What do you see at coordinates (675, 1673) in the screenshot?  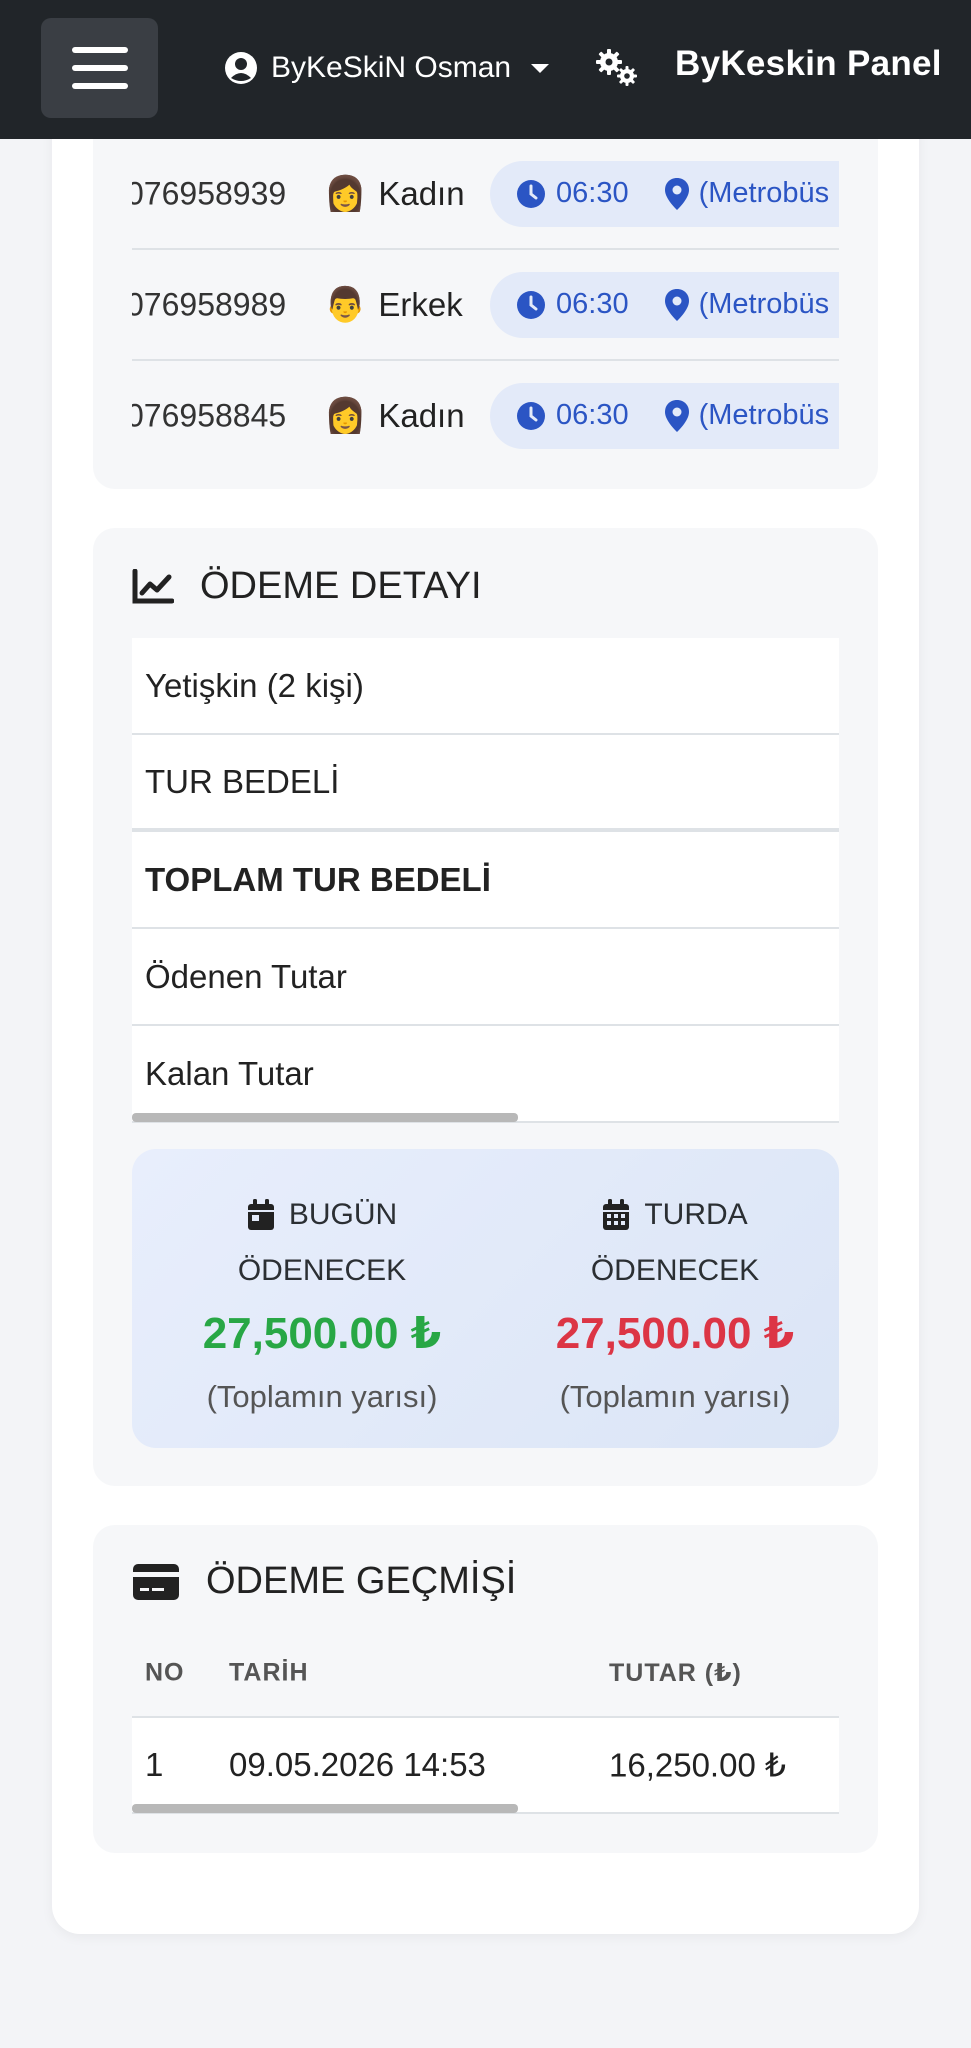 I see `column-header-amount: TUTAR (₺)` at bounding box center [675, 1673].